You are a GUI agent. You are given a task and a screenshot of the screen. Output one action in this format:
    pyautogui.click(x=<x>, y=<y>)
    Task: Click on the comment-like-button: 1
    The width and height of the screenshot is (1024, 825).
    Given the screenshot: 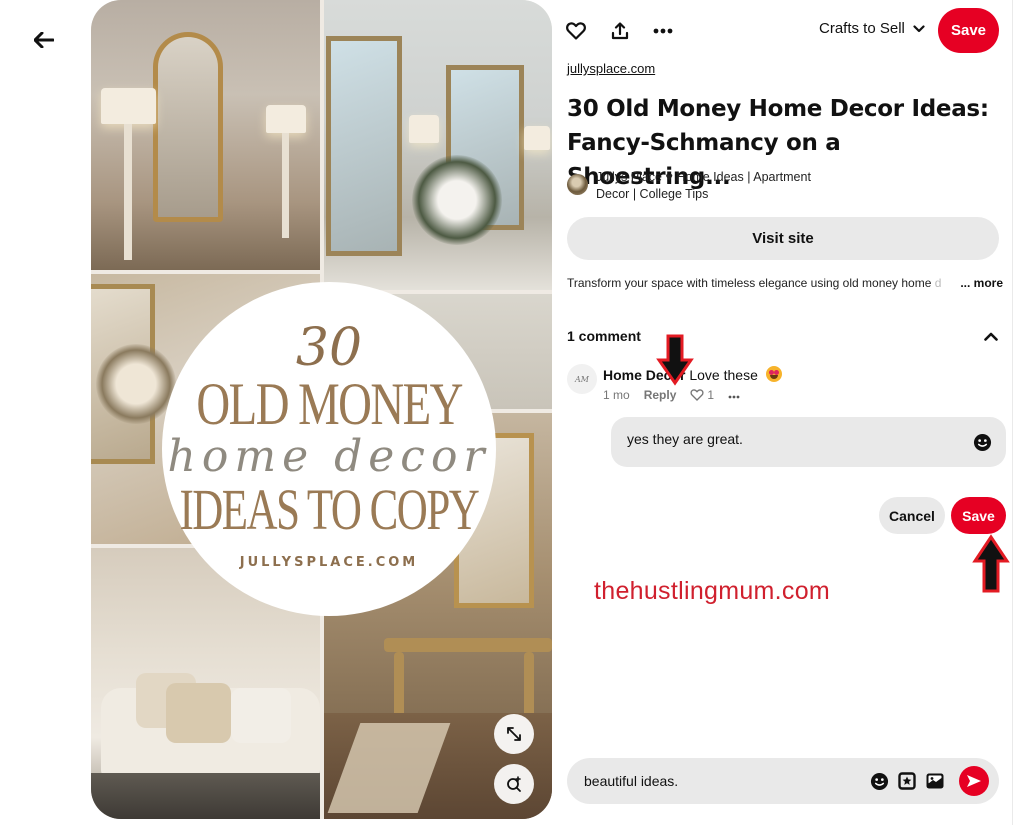 What is the action you would take?
    pyautogui.click(x=702, y=395)
    